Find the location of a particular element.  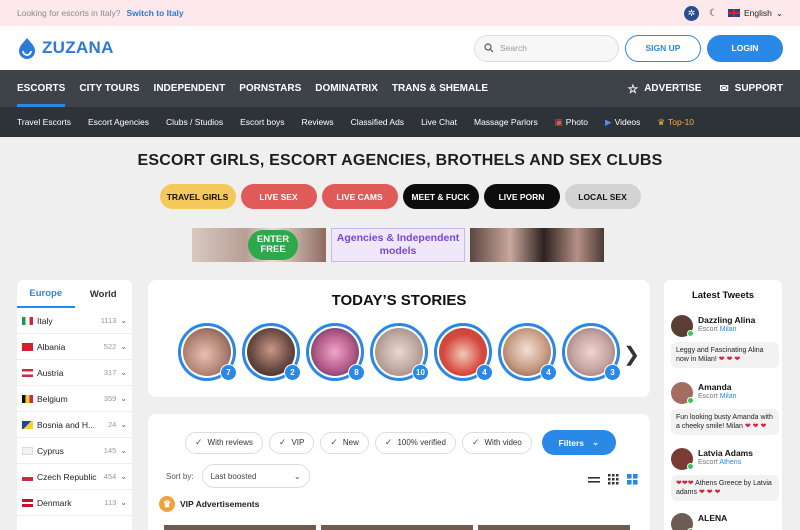

country-item: Denmark 113 ⌄ is located at coordinates (74, 503).